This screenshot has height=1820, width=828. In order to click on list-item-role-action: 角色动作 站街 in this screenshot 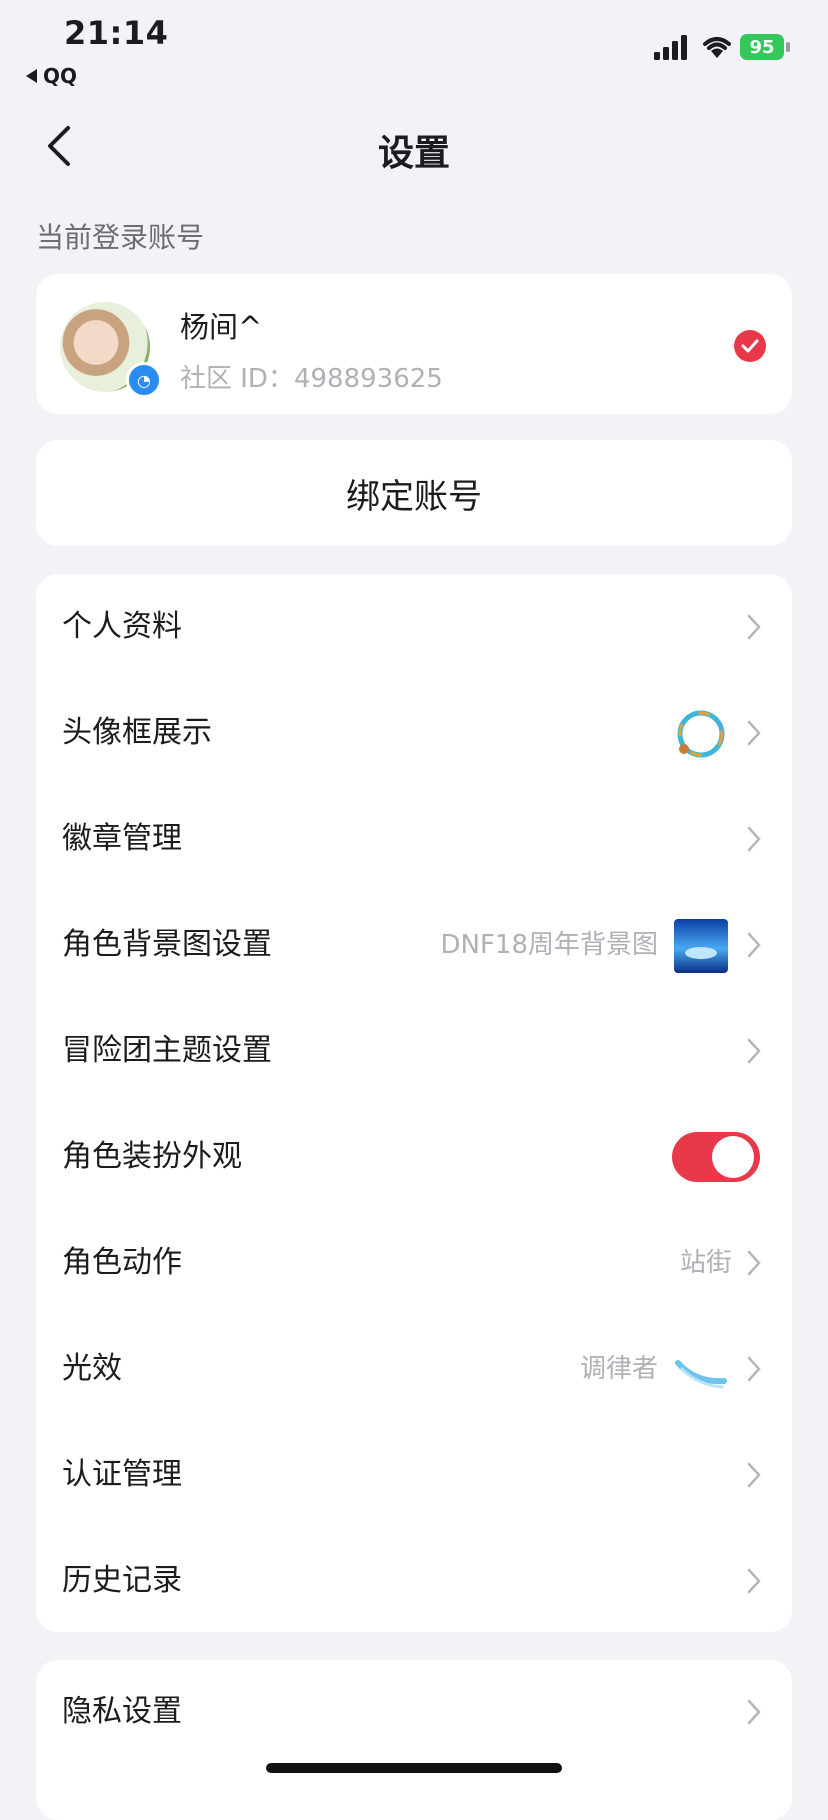, I will do `click(414, 1263)`.